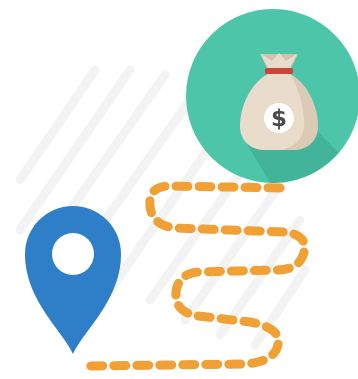 The height and width of the screenshot is (379, 358). Describe the element at coordinates (279, 119) in the screenshot. I see `dollar-symbol: $` at that location.